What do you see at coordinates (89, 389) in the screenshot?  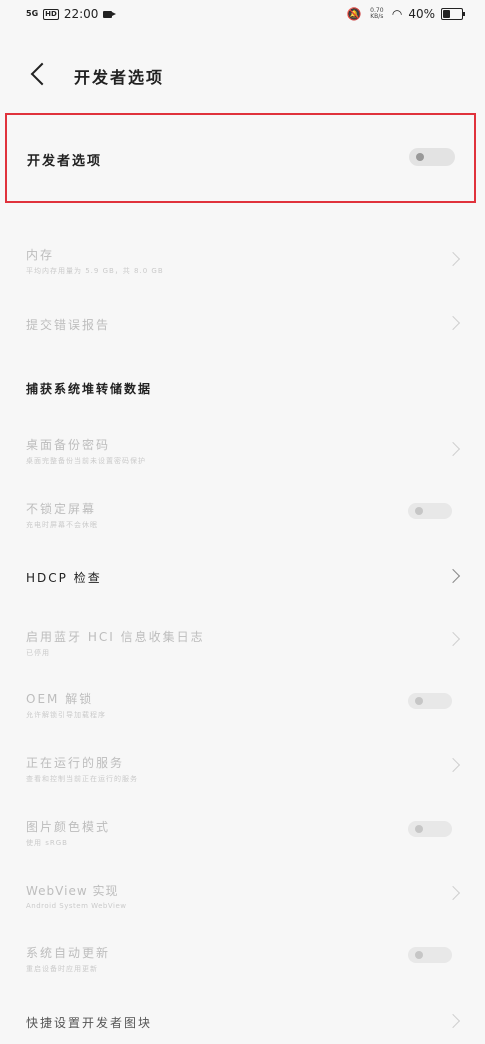 I see `setting-label: 捕获系统堆转储数据` at bounding box center [89, 389].